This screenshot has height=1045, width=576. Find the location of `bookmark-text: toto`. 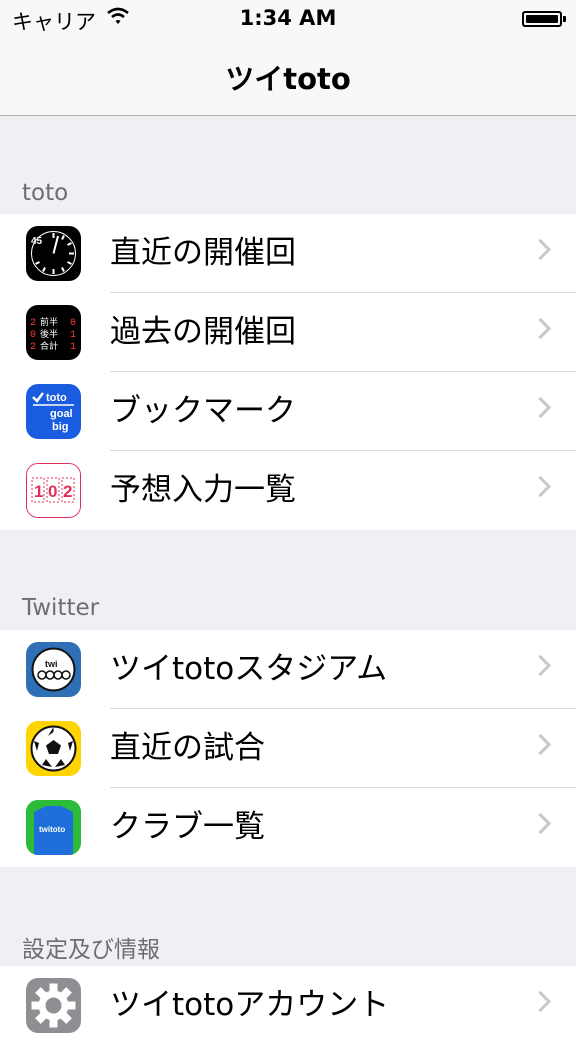

bookmark-text: toto is located at coordinates (56, 398).